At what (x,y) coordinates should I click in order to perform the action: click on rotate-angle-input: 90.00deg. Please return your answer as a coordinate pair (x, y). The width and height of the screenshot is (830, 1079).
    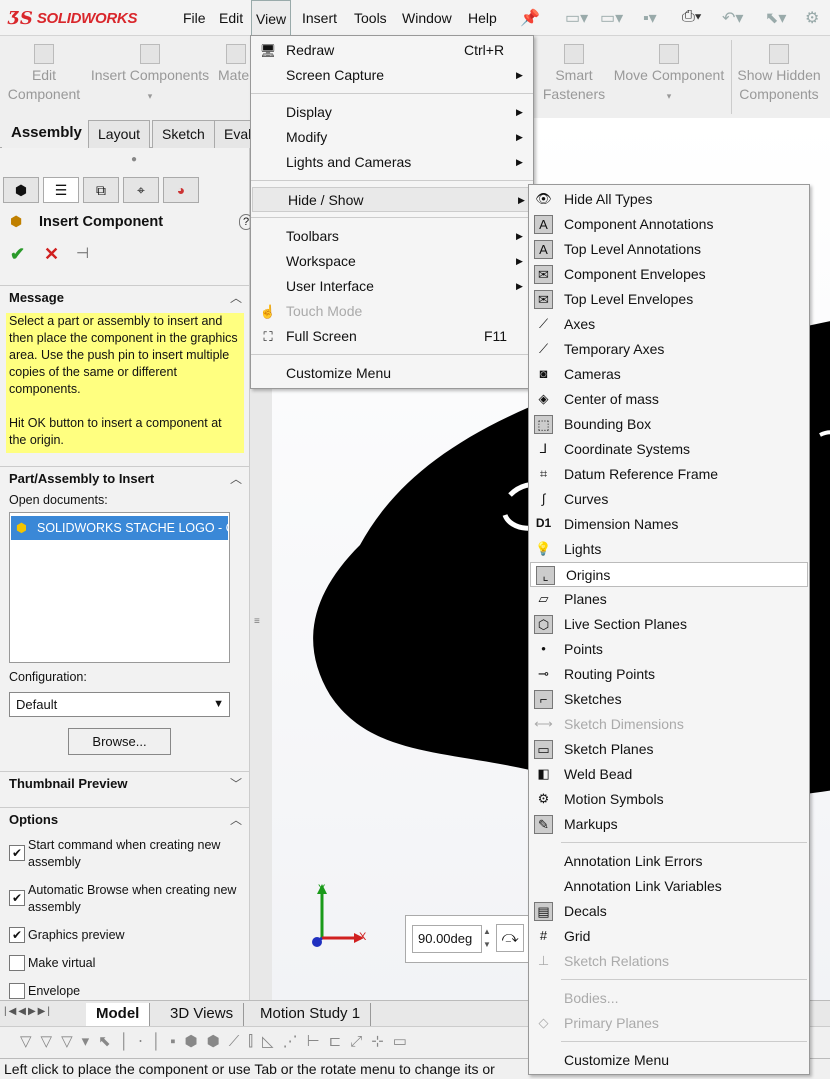
    Looking at the image, I should click on (447, 939).